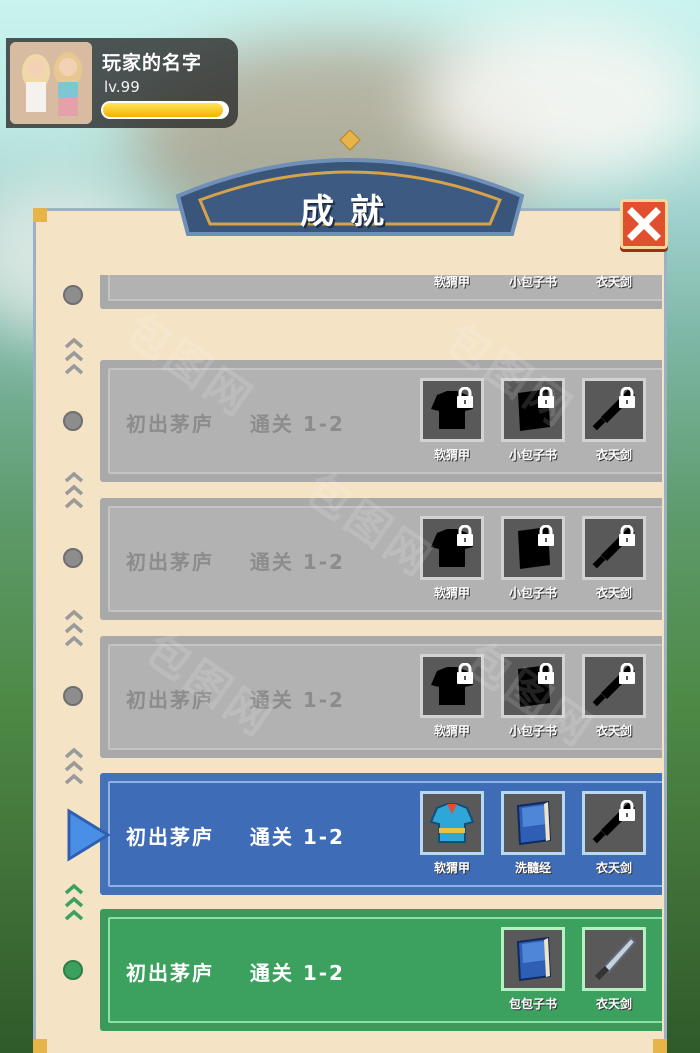 This screenshot has width=700, height=1053. I want to click on achievement-row: 初出茅庐 通关 1-2软猬甲小包子书衣天剑, so click(381, 292).